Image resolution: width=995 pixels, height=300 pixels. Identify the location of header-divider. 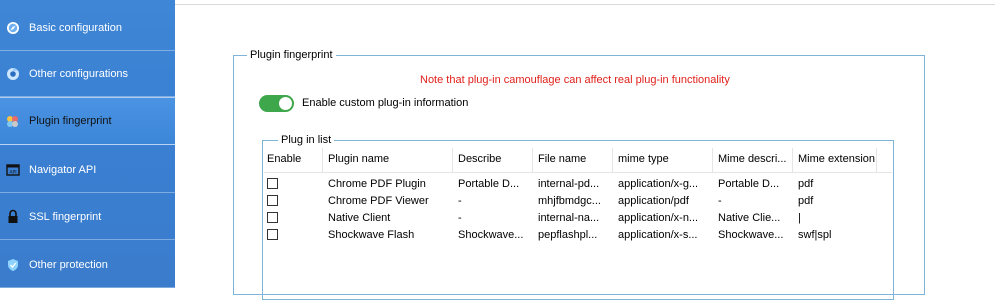
(578, 172).